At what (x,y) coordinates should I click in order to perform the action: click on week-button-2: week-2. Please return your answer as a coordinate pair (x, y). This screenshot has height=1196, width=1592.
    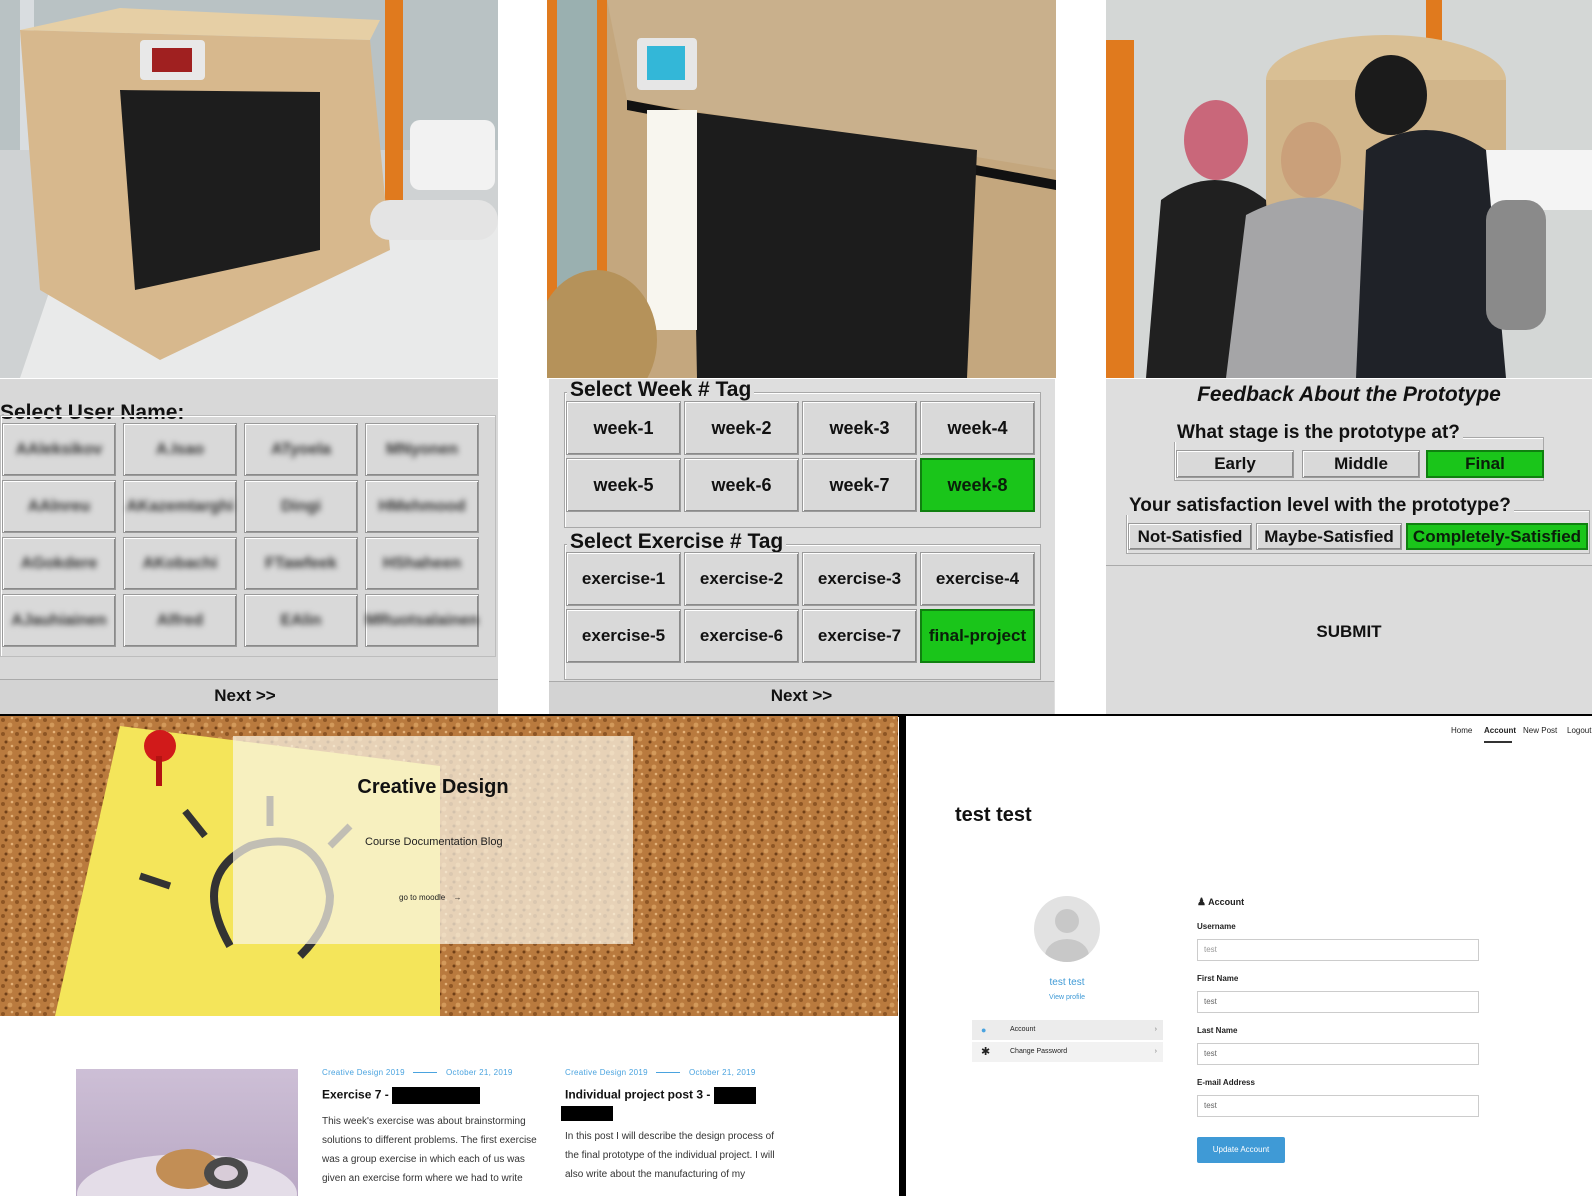
    Looking at the image, I should click on (741, 428).